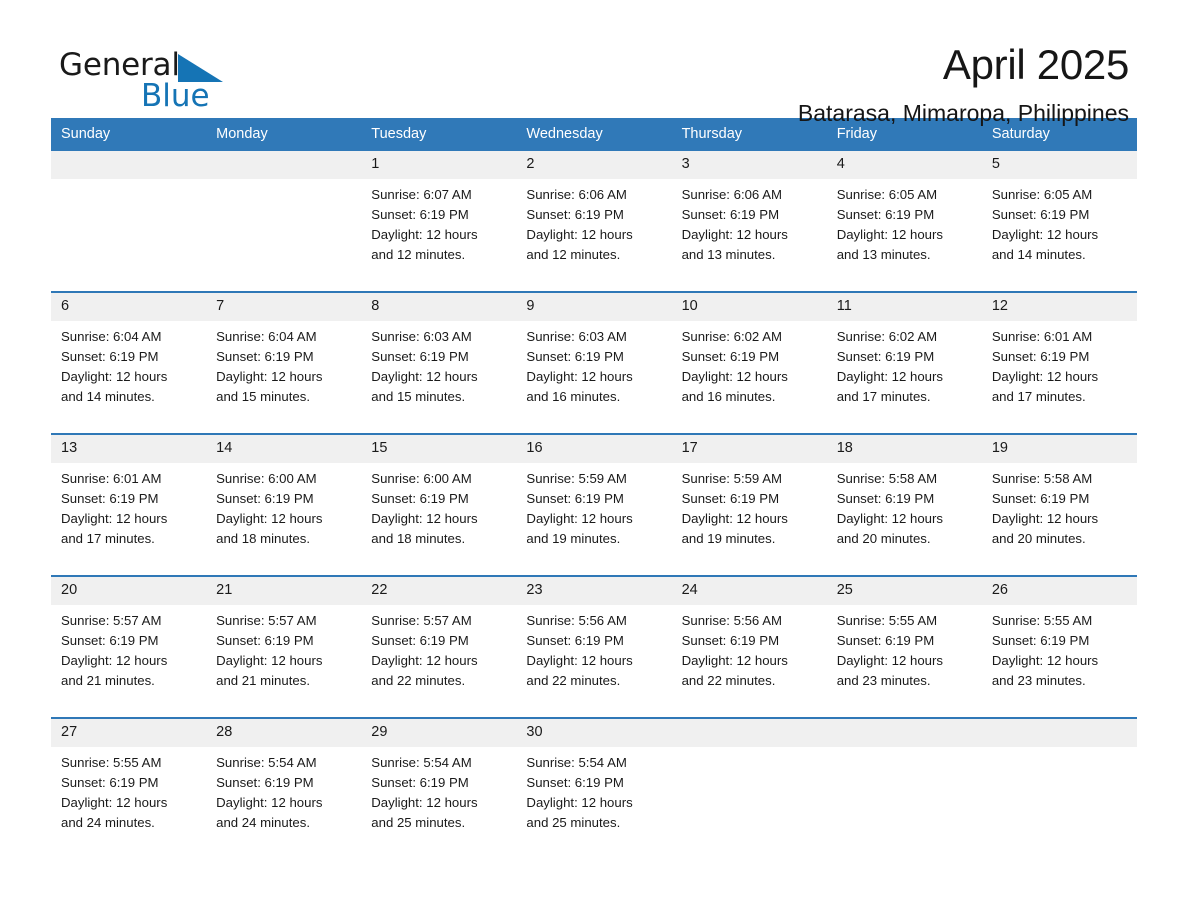 This screenshot has width=1188, height=918. I want to click on general-blue-logo: General Blue, so click(189, 83).